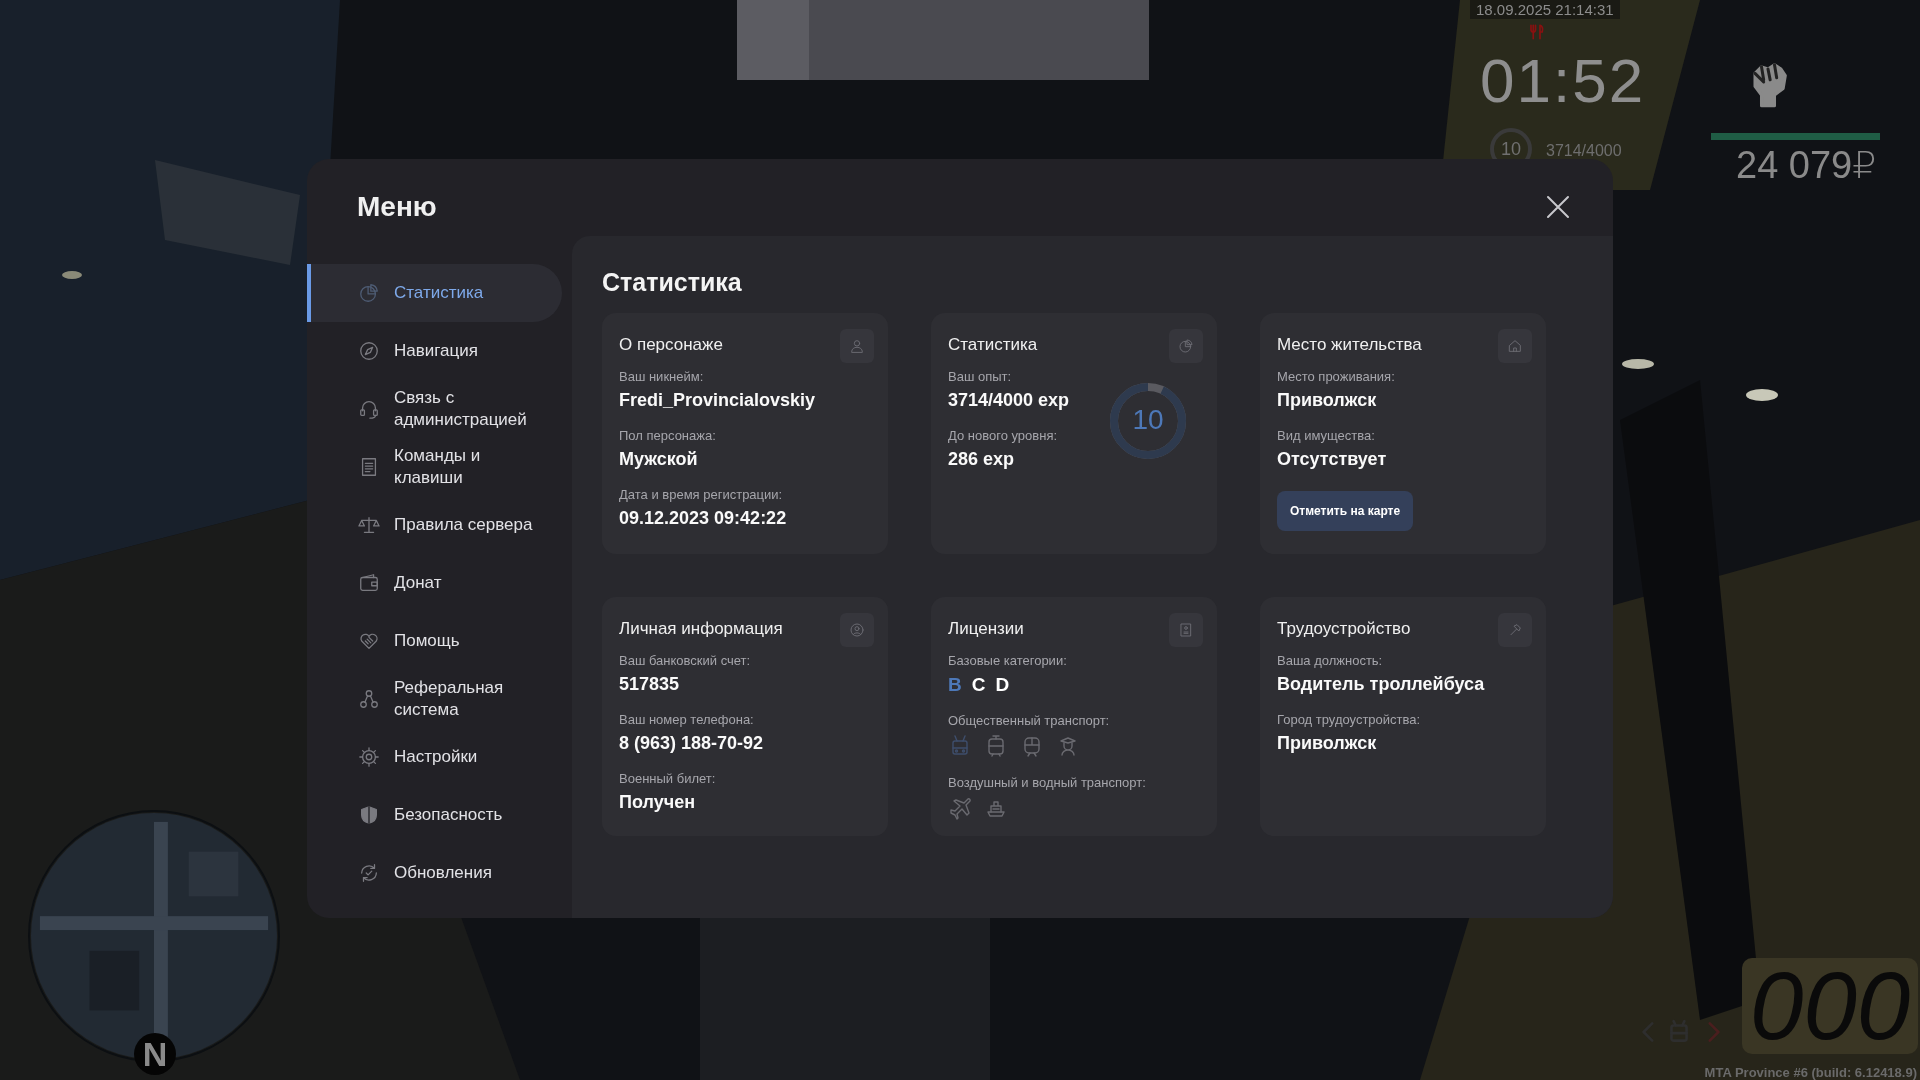  Describe the element at coordinates (434, 873) in the screenshot. I see `sidebar-item: Обновления` at that location.